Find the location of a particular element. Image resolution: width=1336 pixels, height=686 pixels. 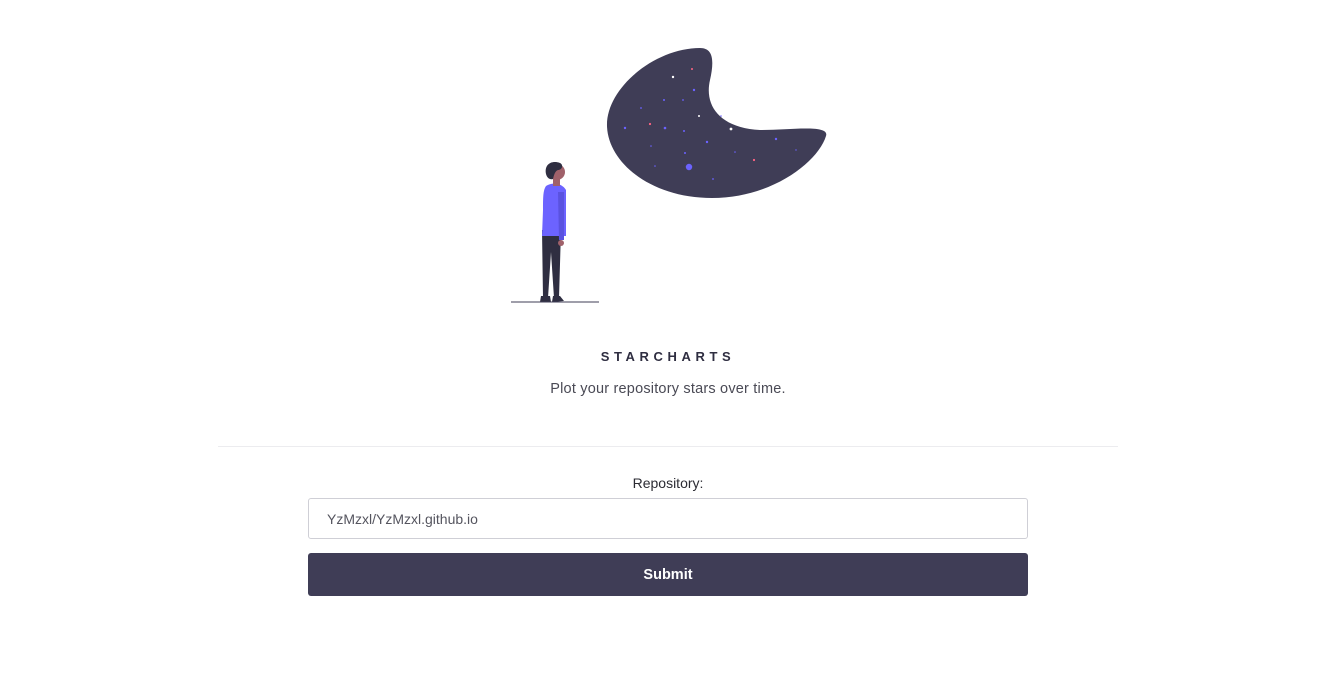

sky-blob is located at coordinates (716, 123).